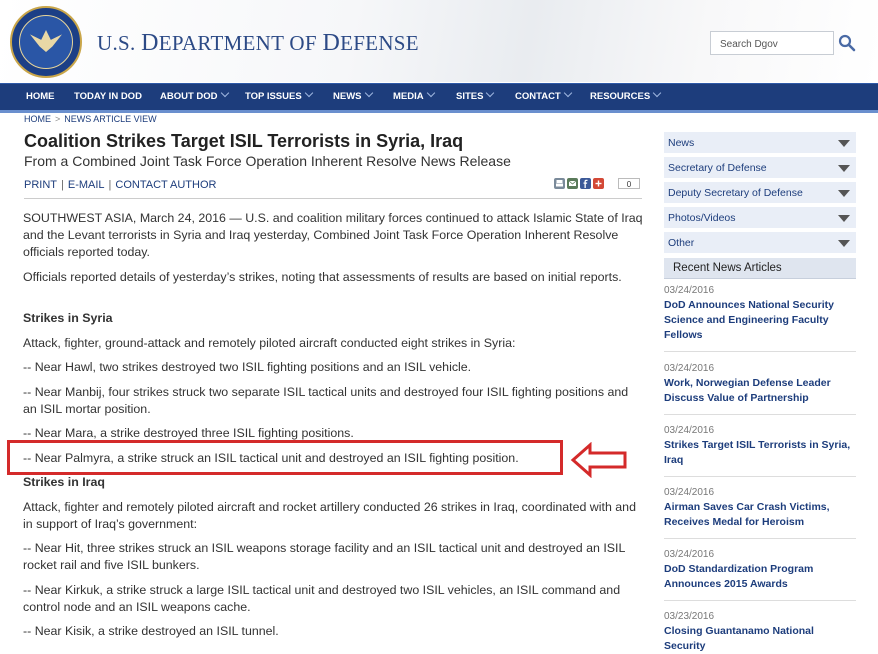 The image size is (878, 654). I want to click on annotation-arrow-icon, so click(598, 460).